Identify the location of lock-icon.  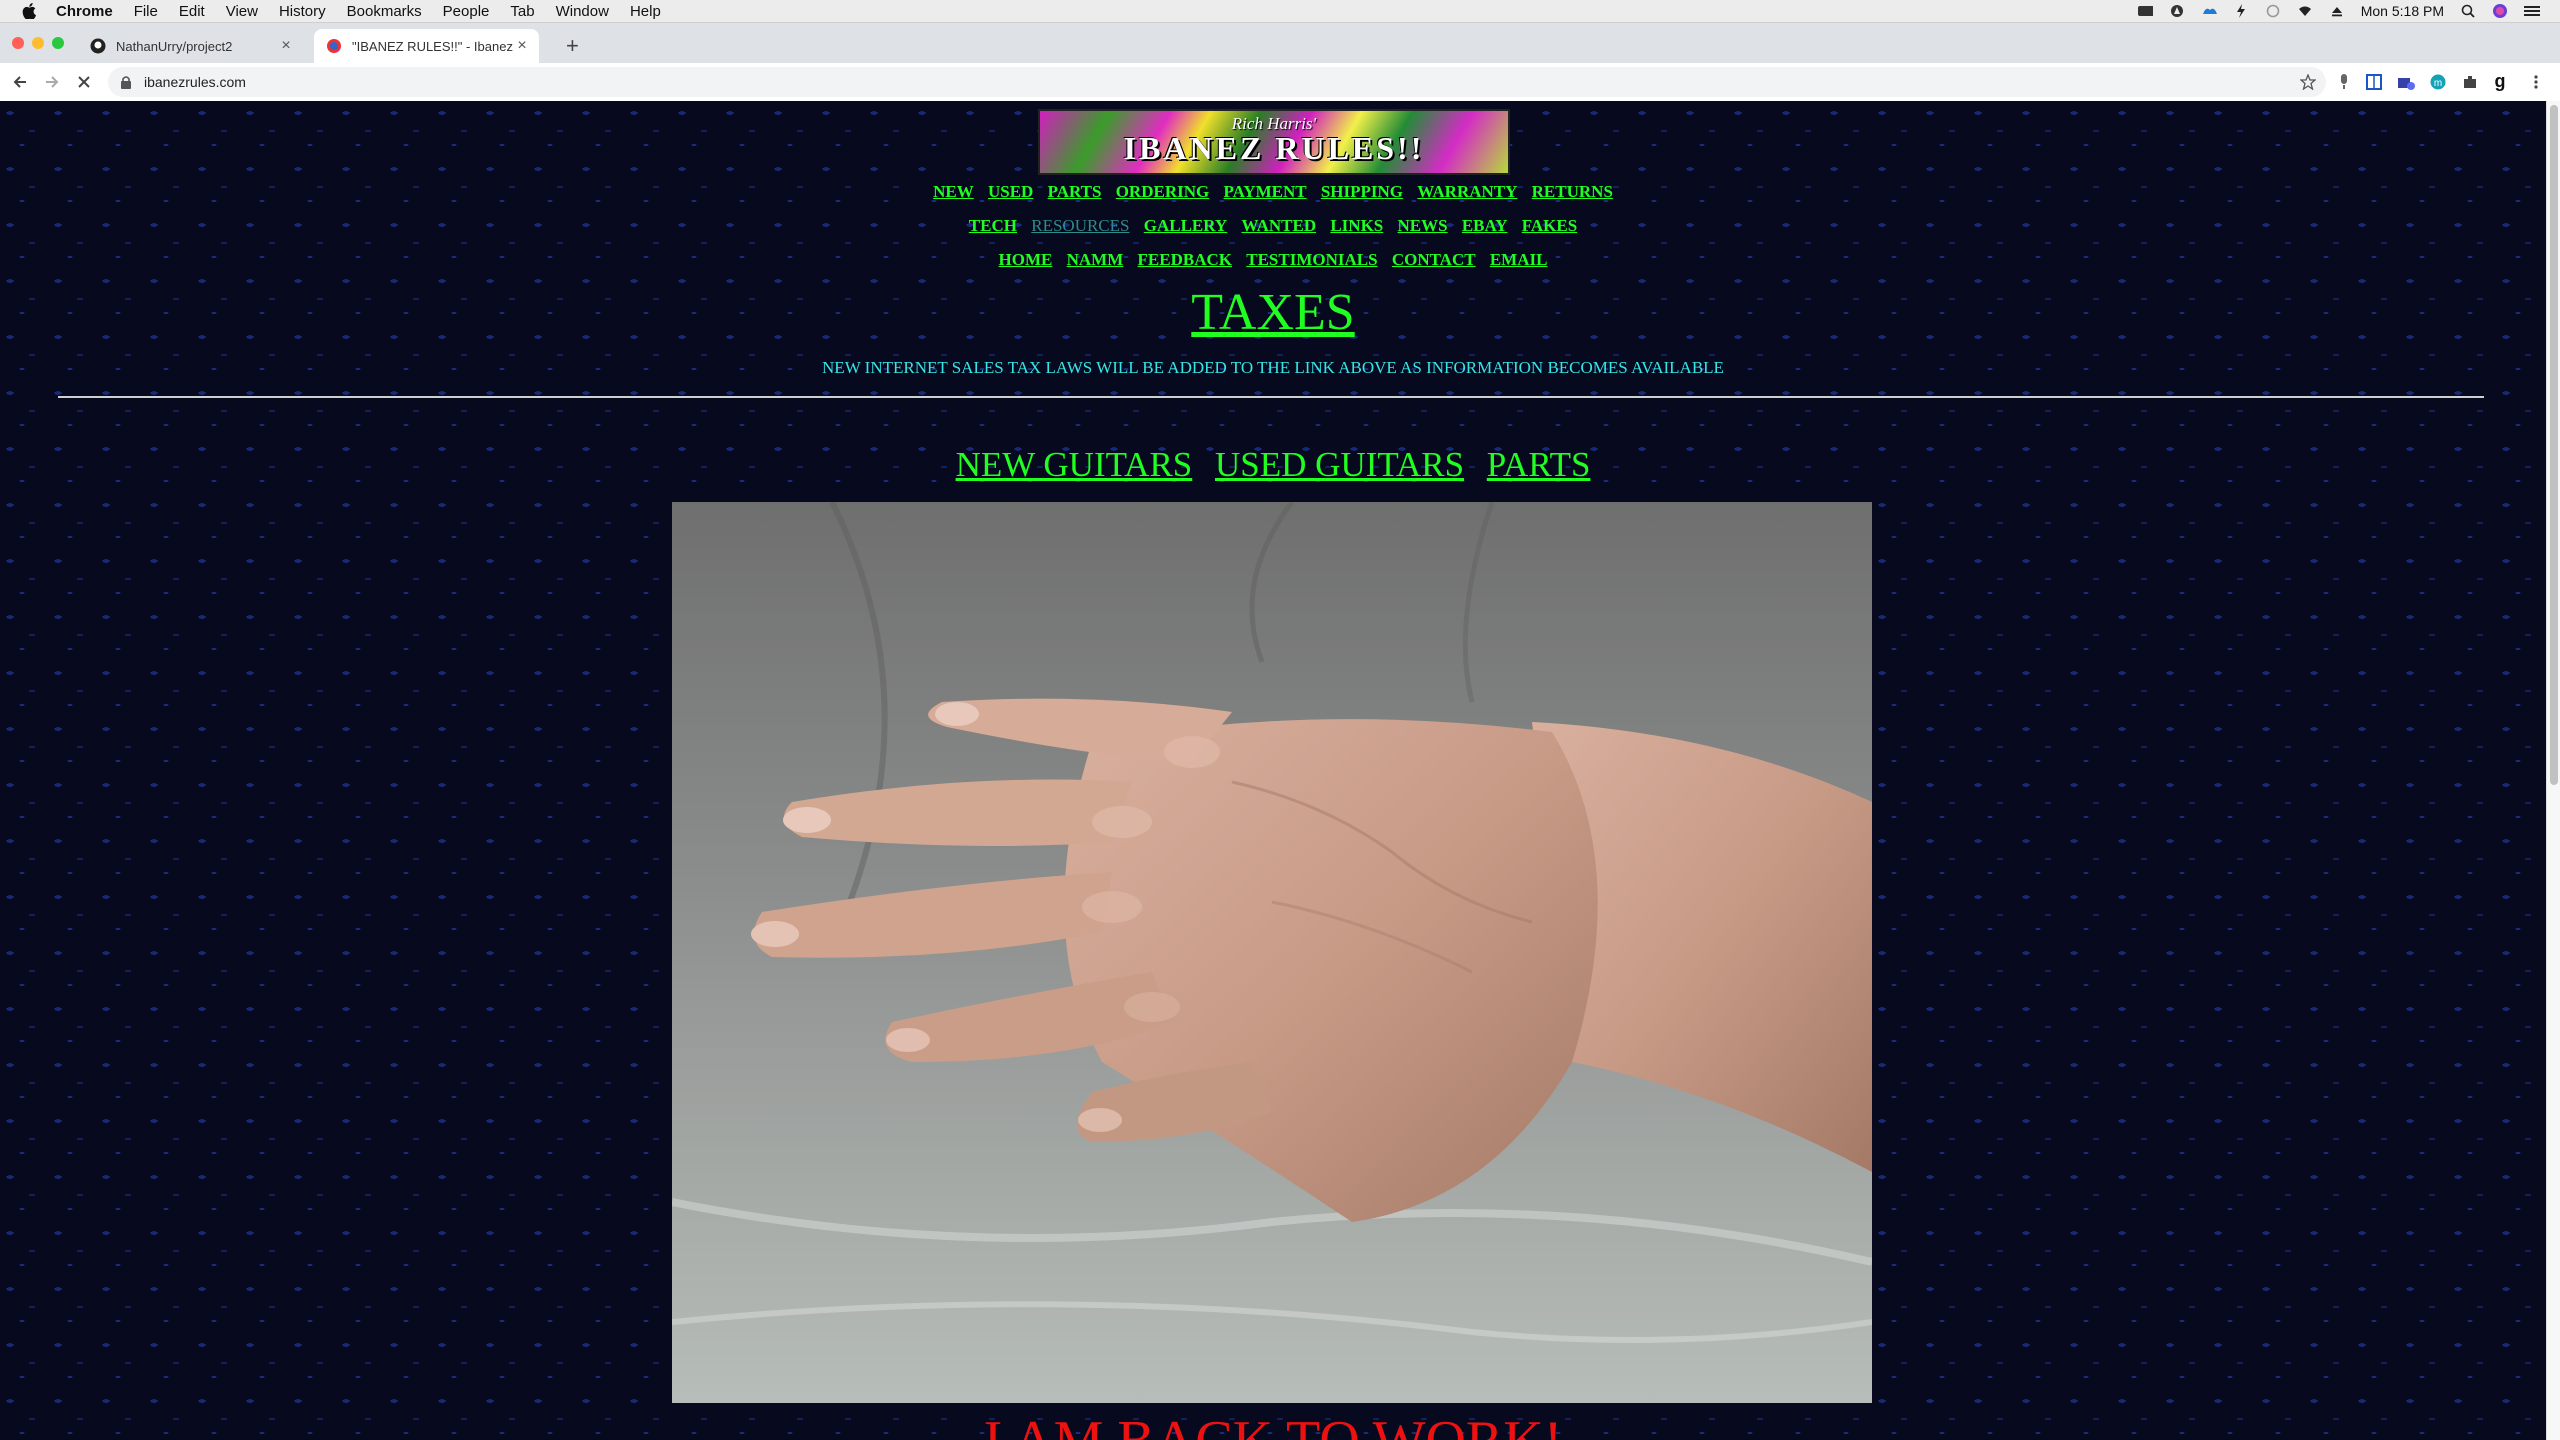
(127, 82).